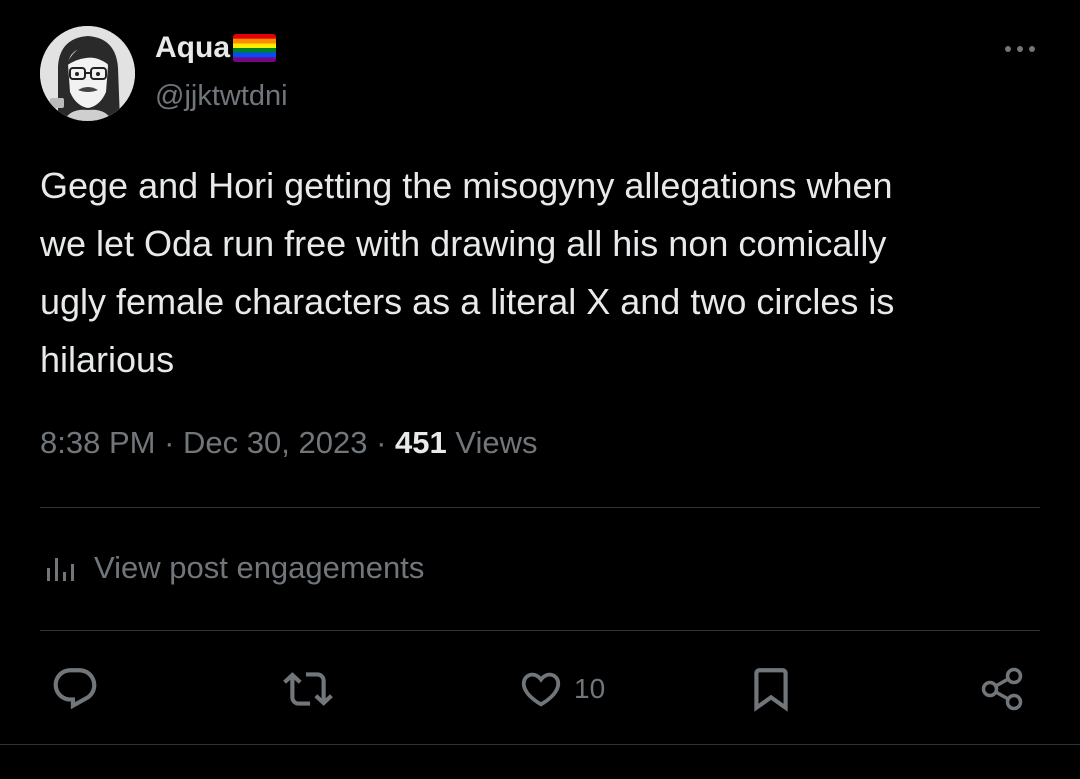  I want to click on bookmark-button, so click(771, 689).